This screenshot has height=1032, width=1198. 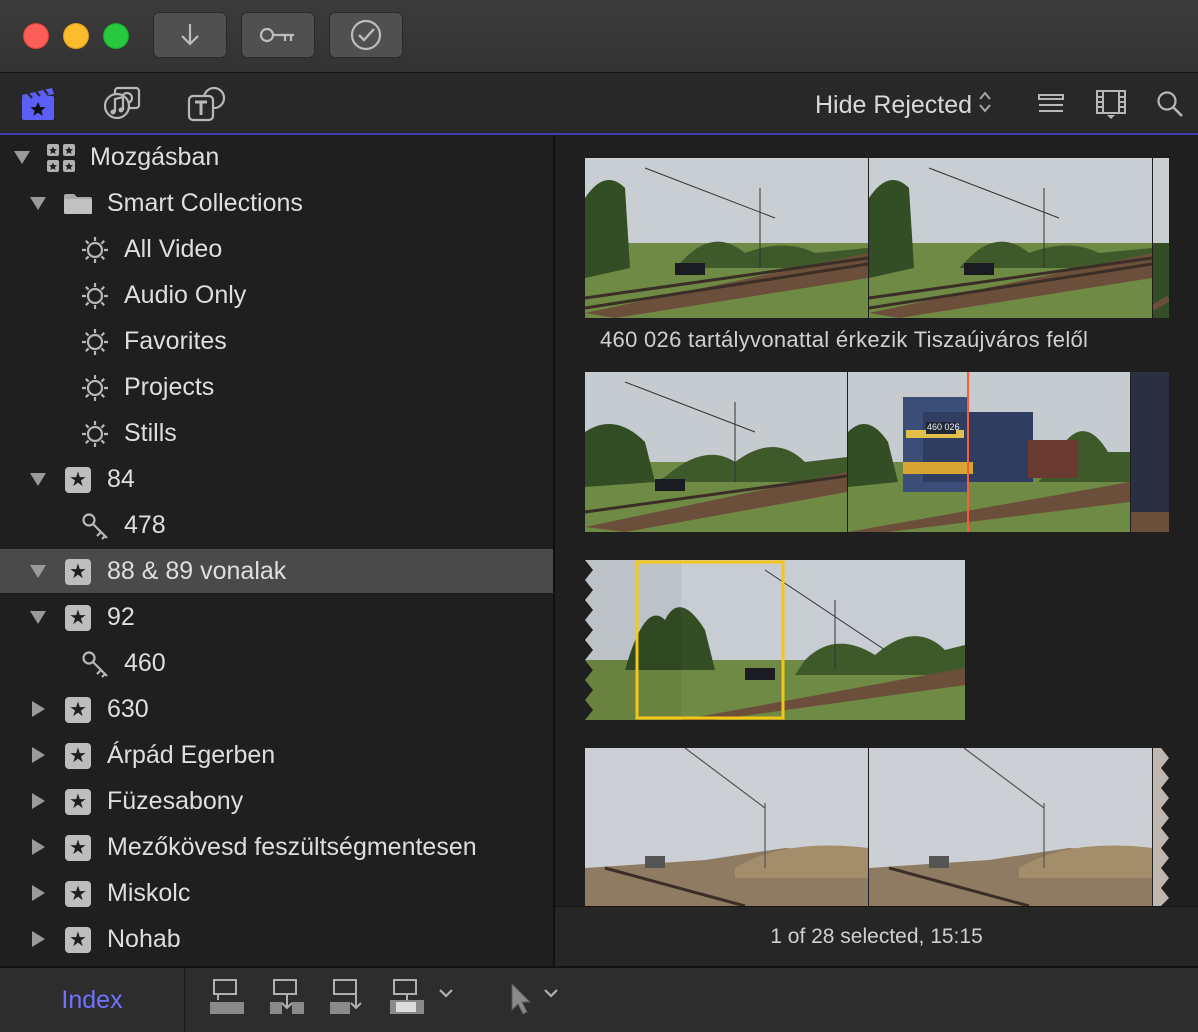 What do you see at coordinates (1111, 104) in the screenshot?
I see `filmstrip-view-icon` at bounding box center [1111, 104].